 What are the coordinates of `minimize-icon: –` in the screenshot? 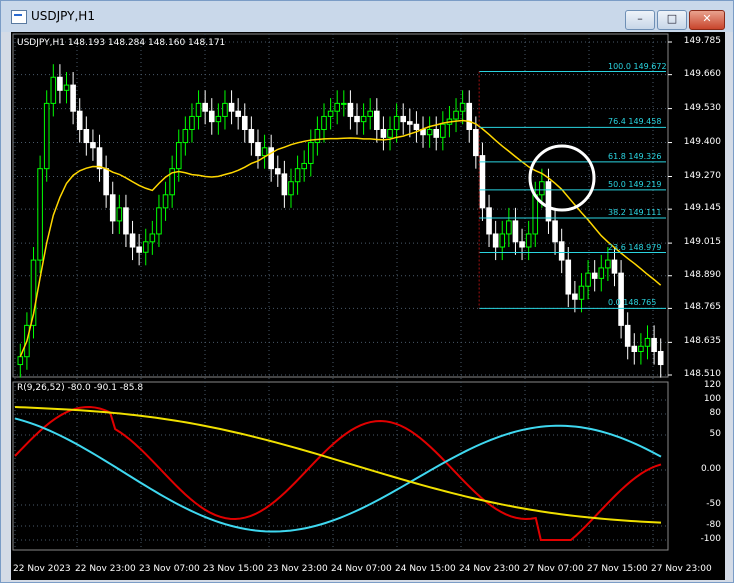 It's located at (640, 18).